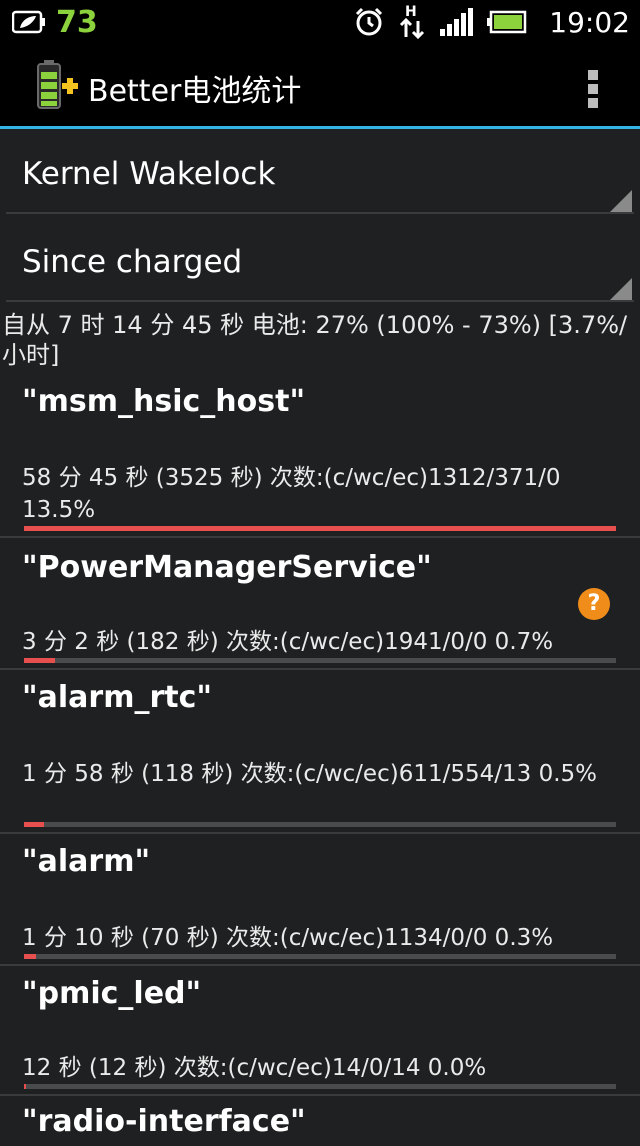  What do you see at coordinates (594, 89) in the screenshot?
I see `overflow-menu-icon` at bounding box center [594, 89].